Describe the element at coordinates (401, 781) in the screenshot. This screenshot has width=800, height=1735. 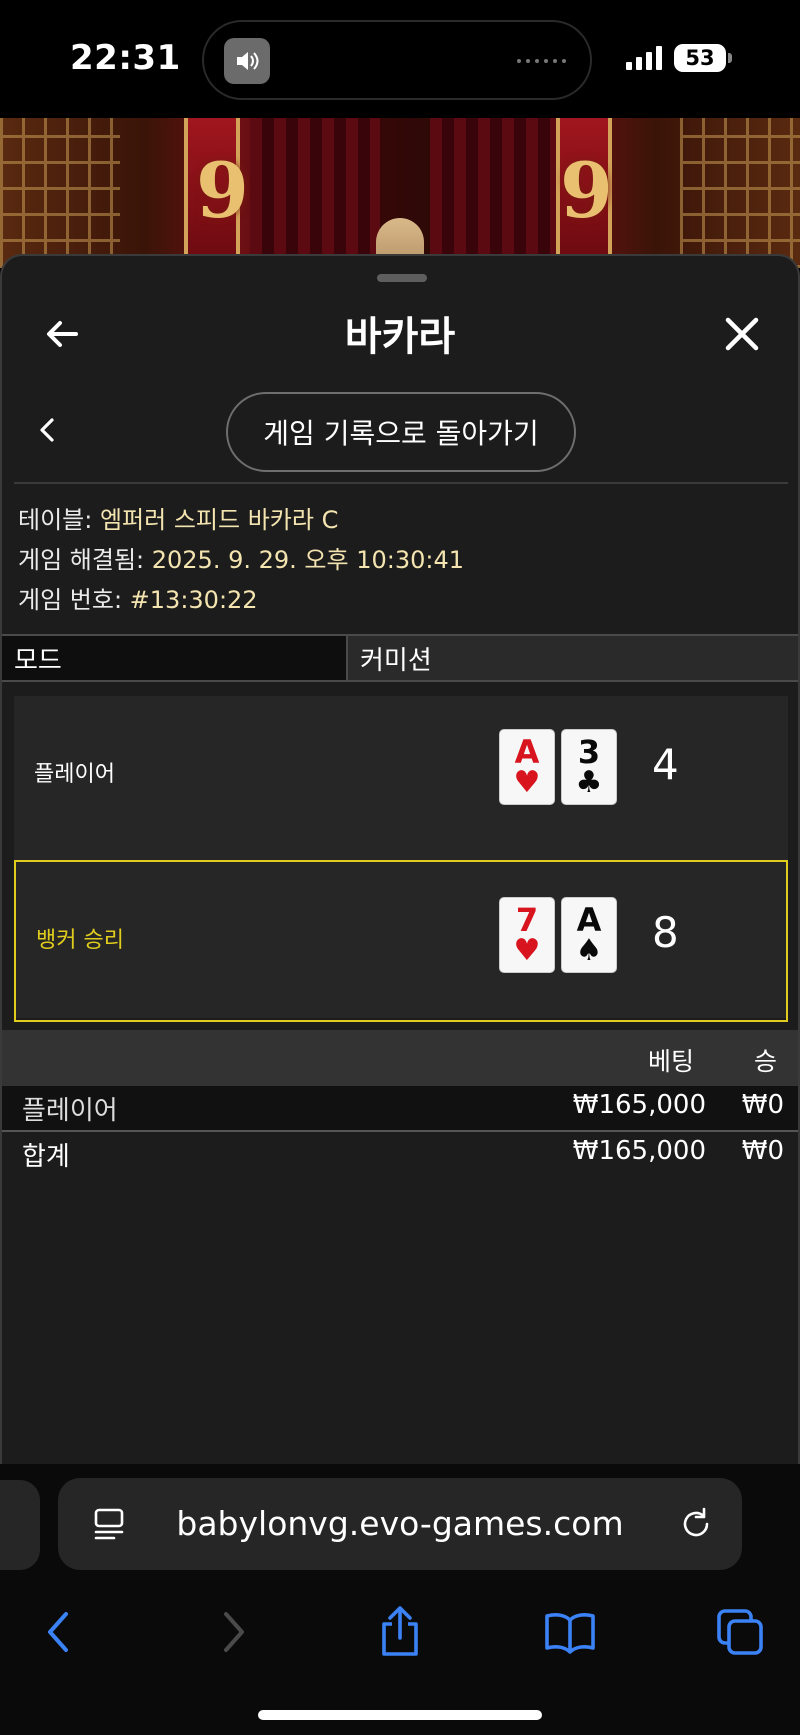
I see `player-hand: 플레이어 A ♥ 3 ♣ 4` at that location.